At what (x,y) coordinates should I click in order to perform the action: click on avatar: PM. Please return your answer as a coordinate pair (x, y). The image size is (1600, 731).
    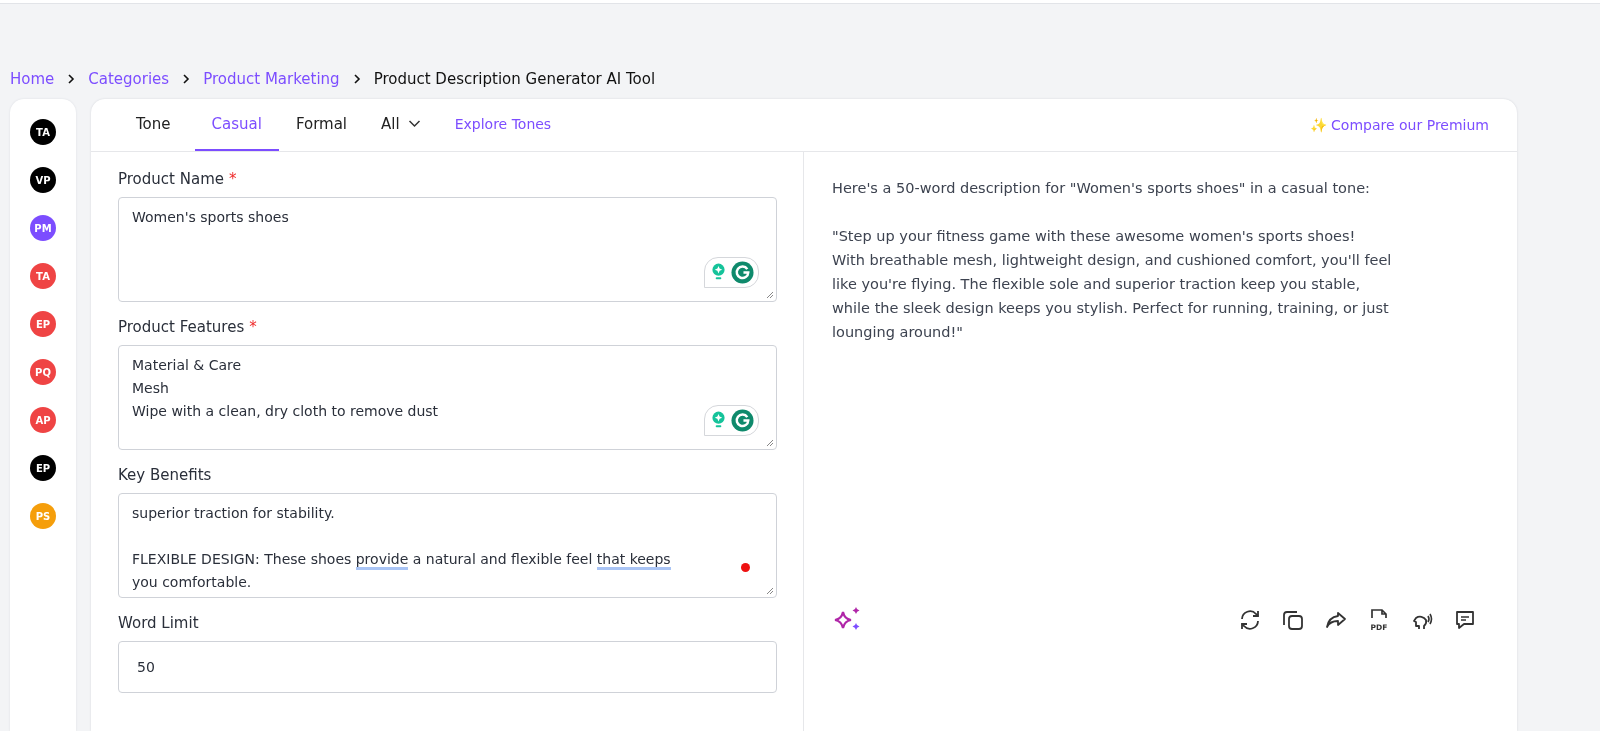
    Looking at the image, I should click on (43, 228).